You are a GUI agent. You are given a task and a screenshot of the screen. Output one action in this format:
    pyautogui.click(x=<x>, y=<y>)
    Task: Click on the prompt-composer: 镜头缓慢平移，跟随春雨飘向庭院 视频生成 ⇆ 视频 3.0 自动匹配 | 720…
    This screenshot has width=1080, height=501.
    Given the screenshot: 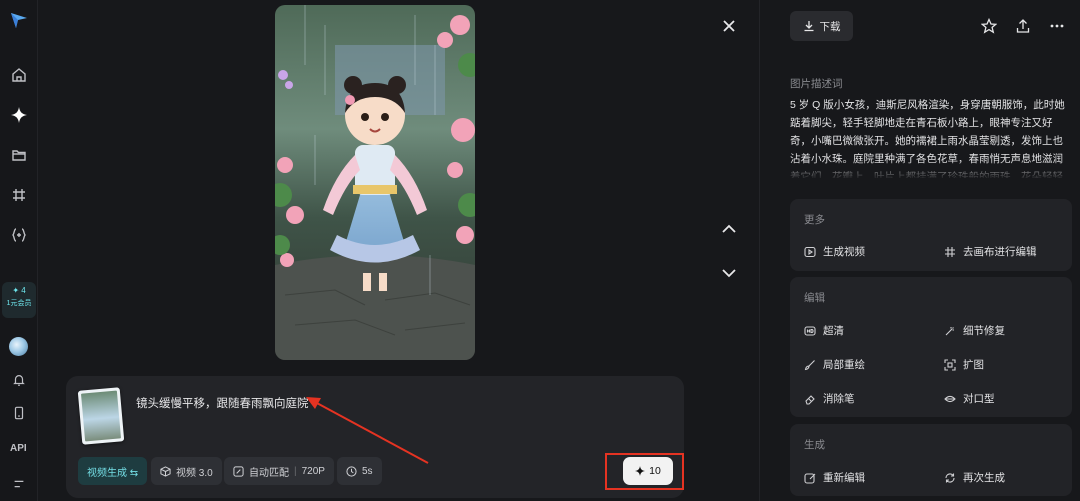 What is the action you would take?
    pyautogui.click(x=375, y=437)
    